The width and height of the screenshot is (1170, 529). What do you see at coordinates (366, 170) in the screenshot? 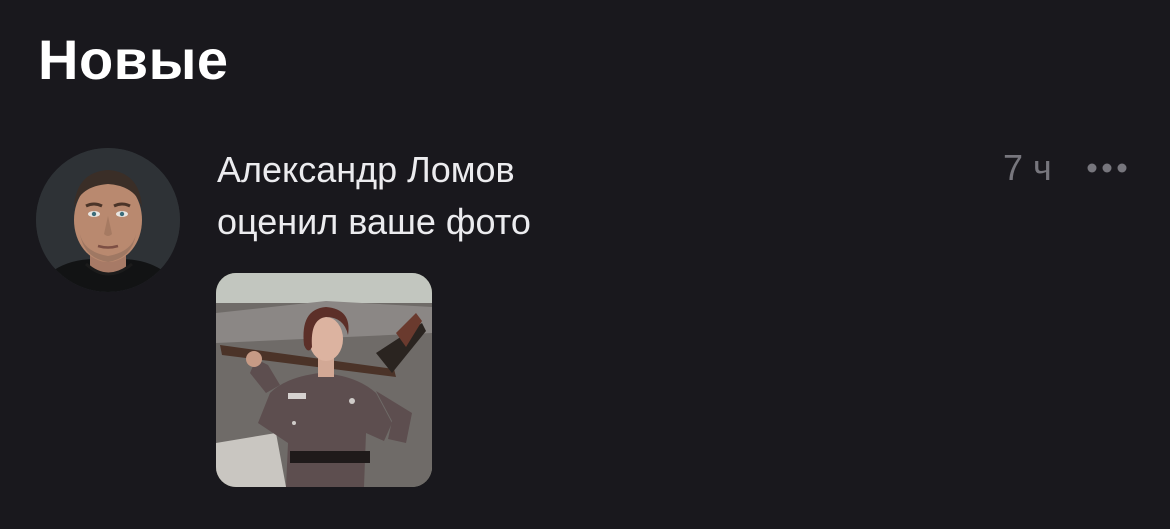
I see `notification-author: Александр Ломов` at bounding box center [366, 170].